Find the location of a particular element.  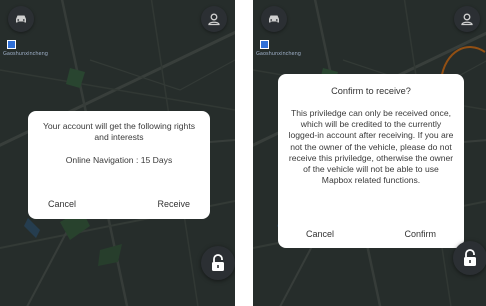

confirm-button: Confirm is located at coordinates (420, 234).